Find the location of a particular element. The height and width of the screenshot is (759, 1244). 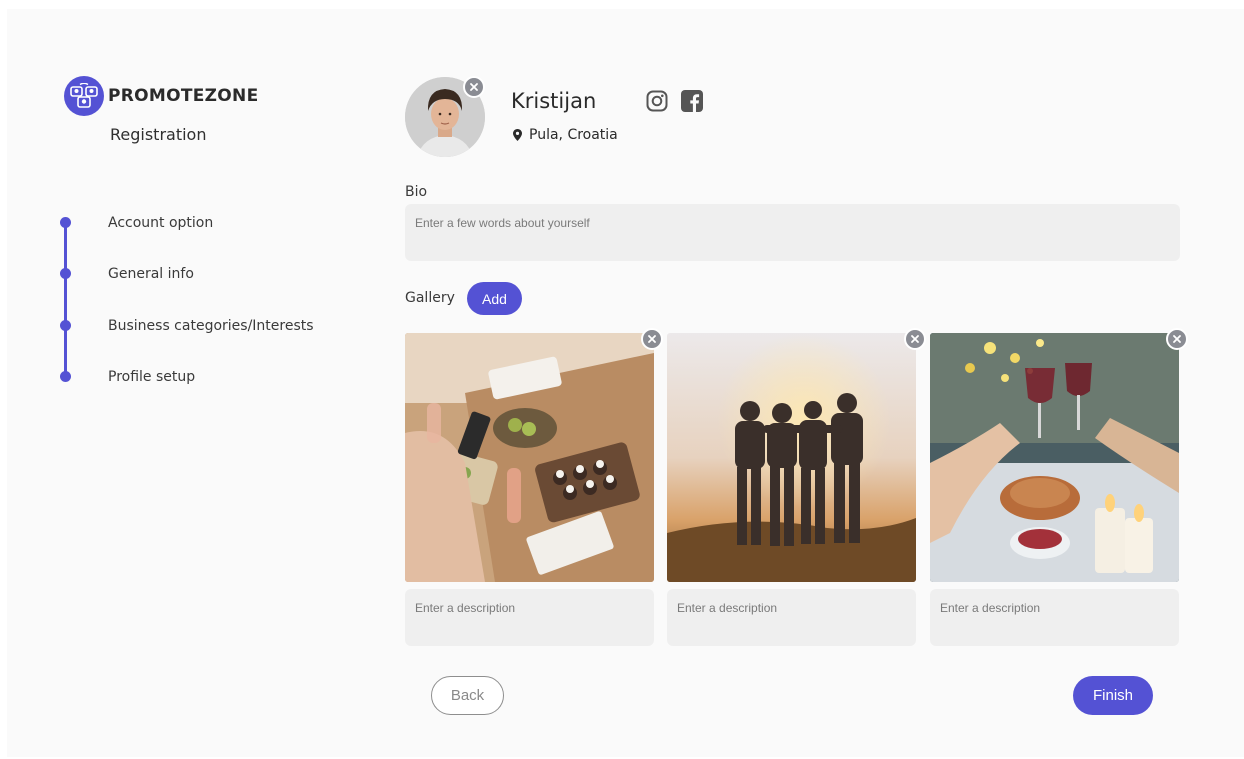

remove-photo-1-button is located at coordinates (652, 339).